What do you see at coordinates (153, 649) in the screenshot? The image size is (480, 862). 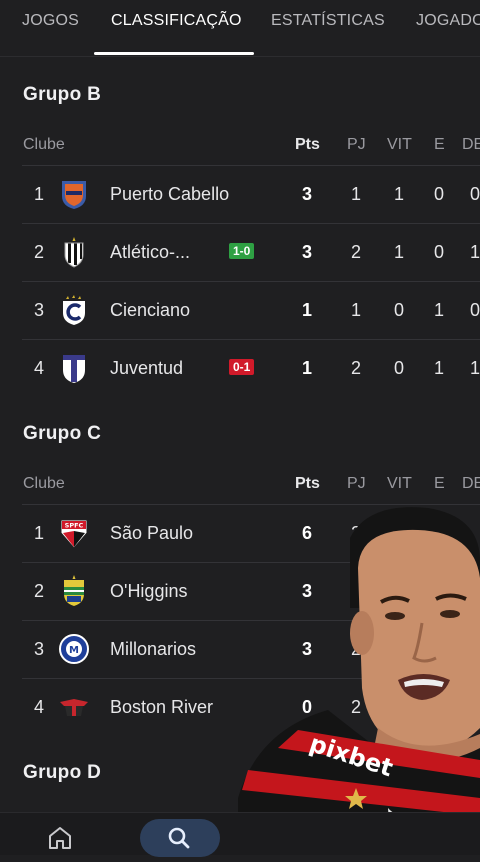 I see `club-name: Millonarios` at bounding box center [153, 649].